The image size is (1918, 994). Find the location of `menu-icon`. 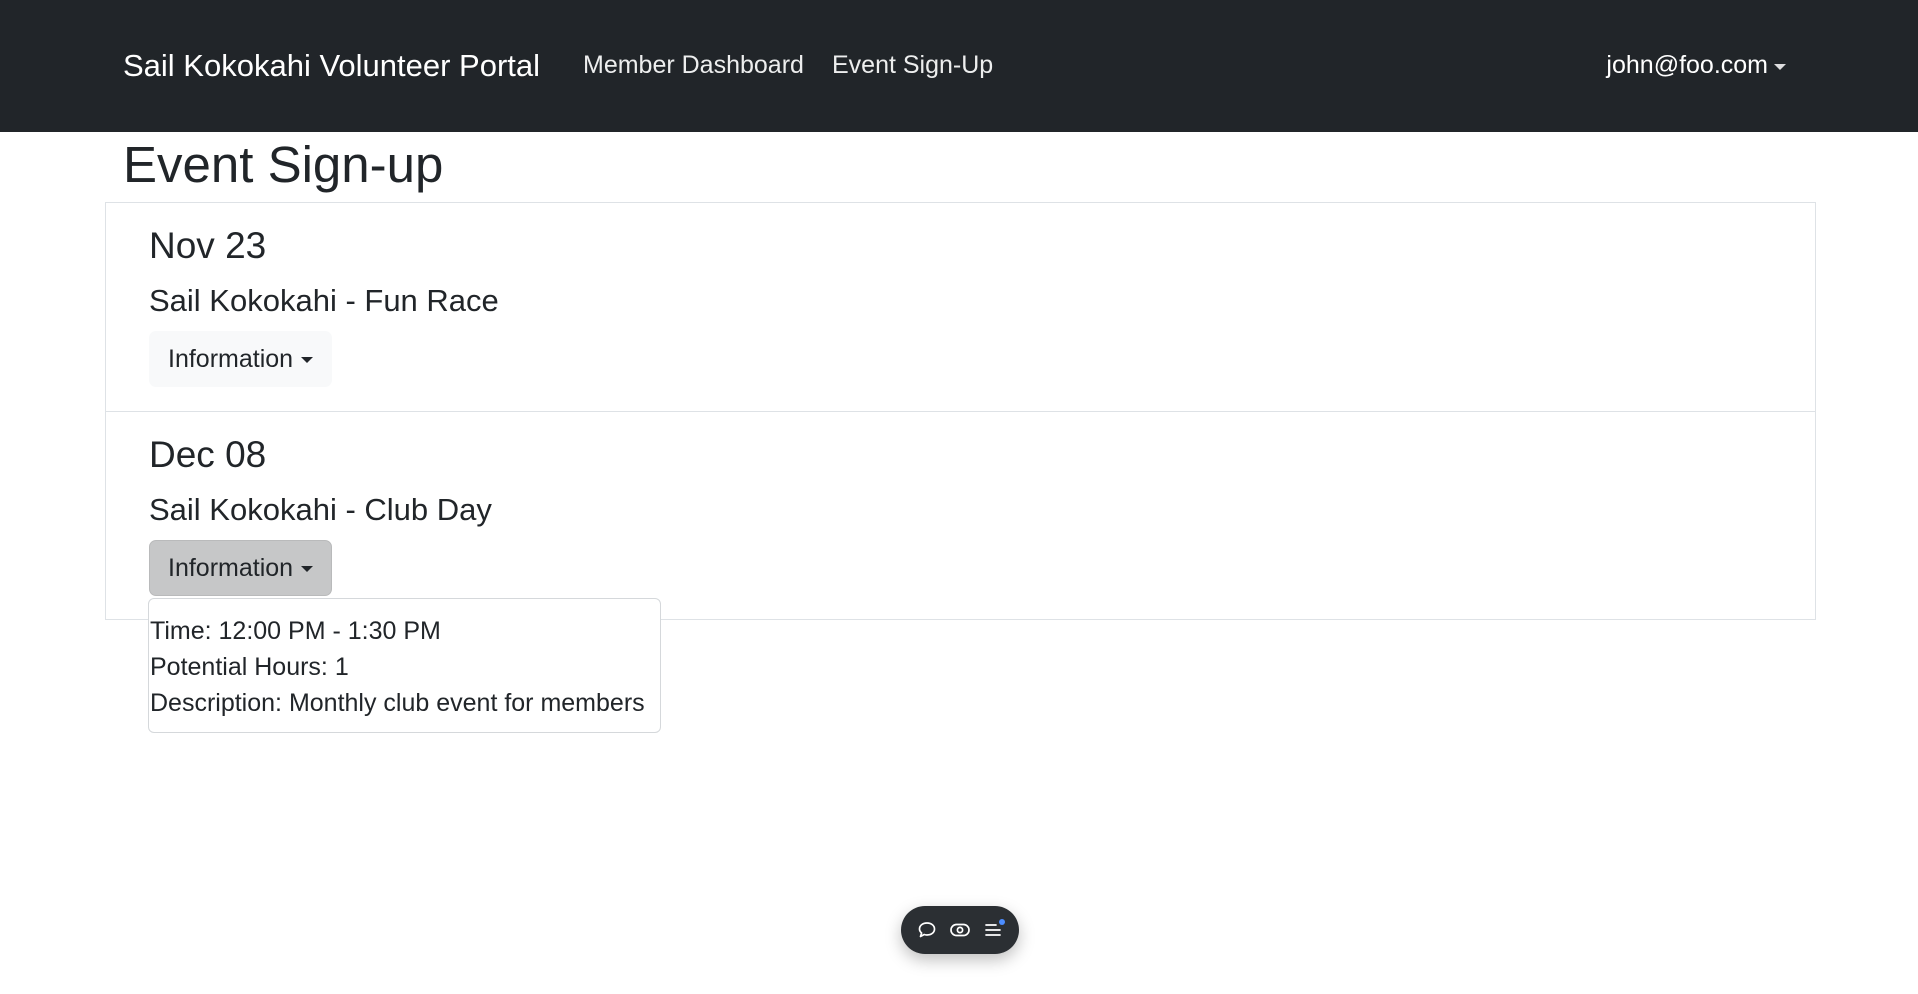

menu-icon is located at coordinates (993, 930).